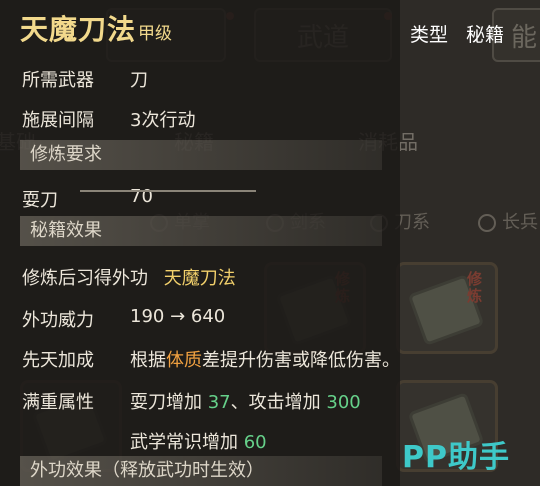  What do you see at coordinates (265, 360) in the screenshot?
I see `bonus-value: 根据体质差提升伤害或降低伤害。` at bounding box center [265, 360].